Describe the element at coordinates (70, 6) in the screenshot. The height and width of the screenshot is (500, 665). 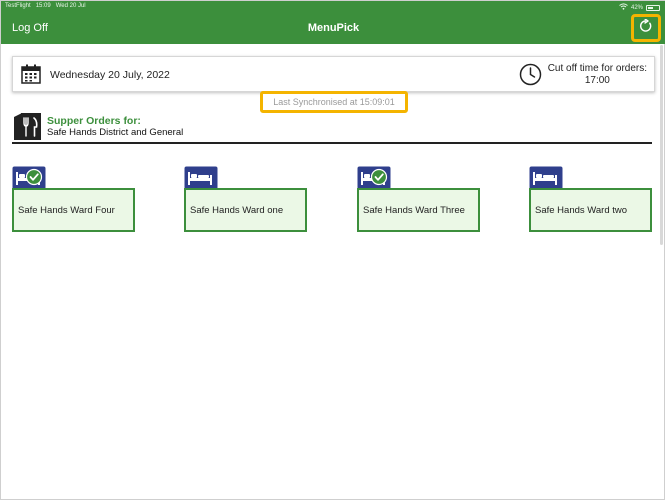
I see `status-date: Wed 20 Jul` at that location.